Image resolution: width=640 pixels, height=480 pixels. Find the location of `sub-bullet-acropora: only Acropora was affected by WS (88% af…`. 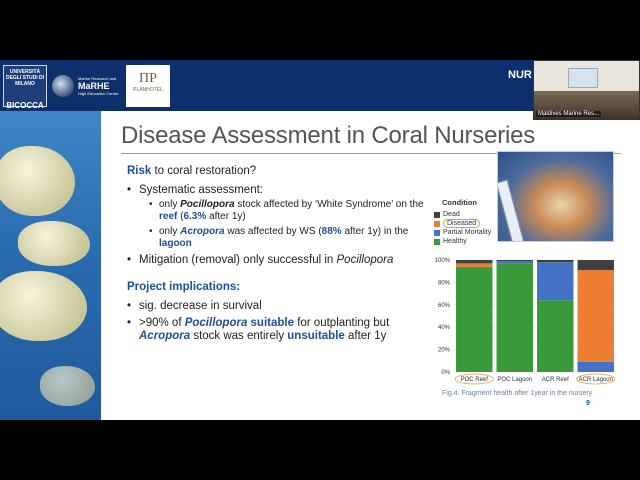

sub-bullet-acropora: only Acropora was affected by WS (88% af… is located at coordinates (288, 238).